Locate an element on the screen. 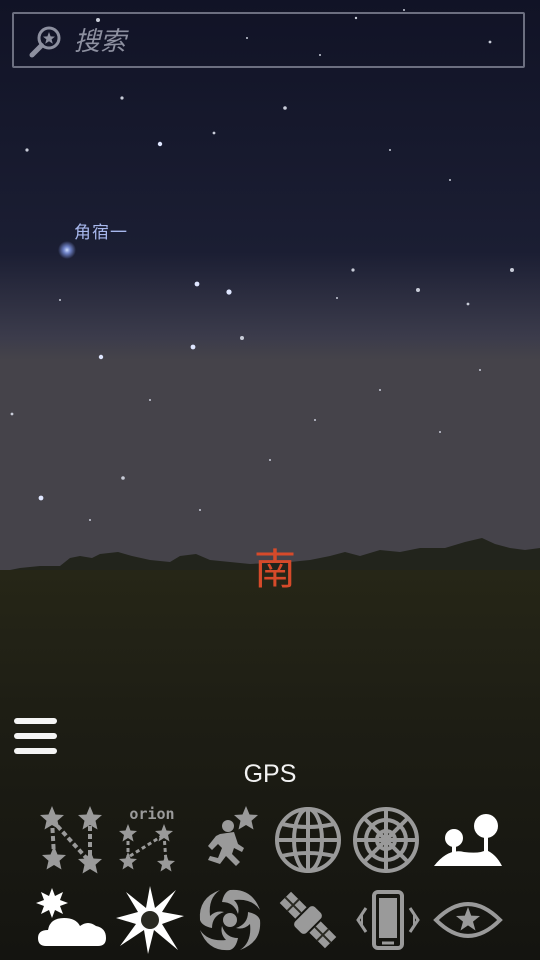 This screenshot has width=540, height=960. azimuthal-grid-icon is located at coordinates (308, 840).